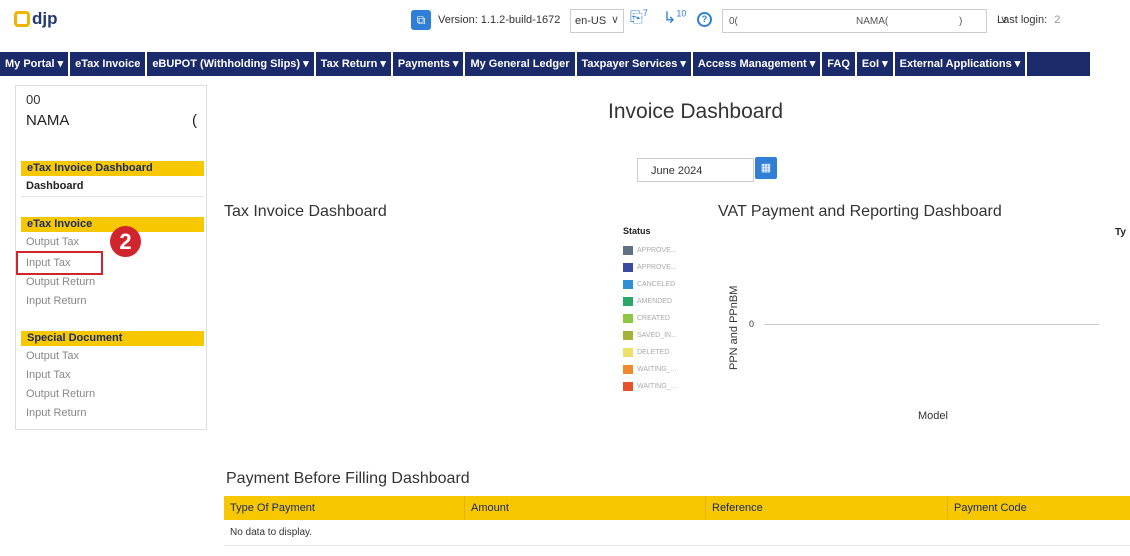 Image resolution: width=1130 pixels, height=556 pixels. What do you see at coordinates (635, 64) in the screenshot?
I see `nav-taxpayer-services: Taxpayer Services ▾` at bounding box center [635, 64].